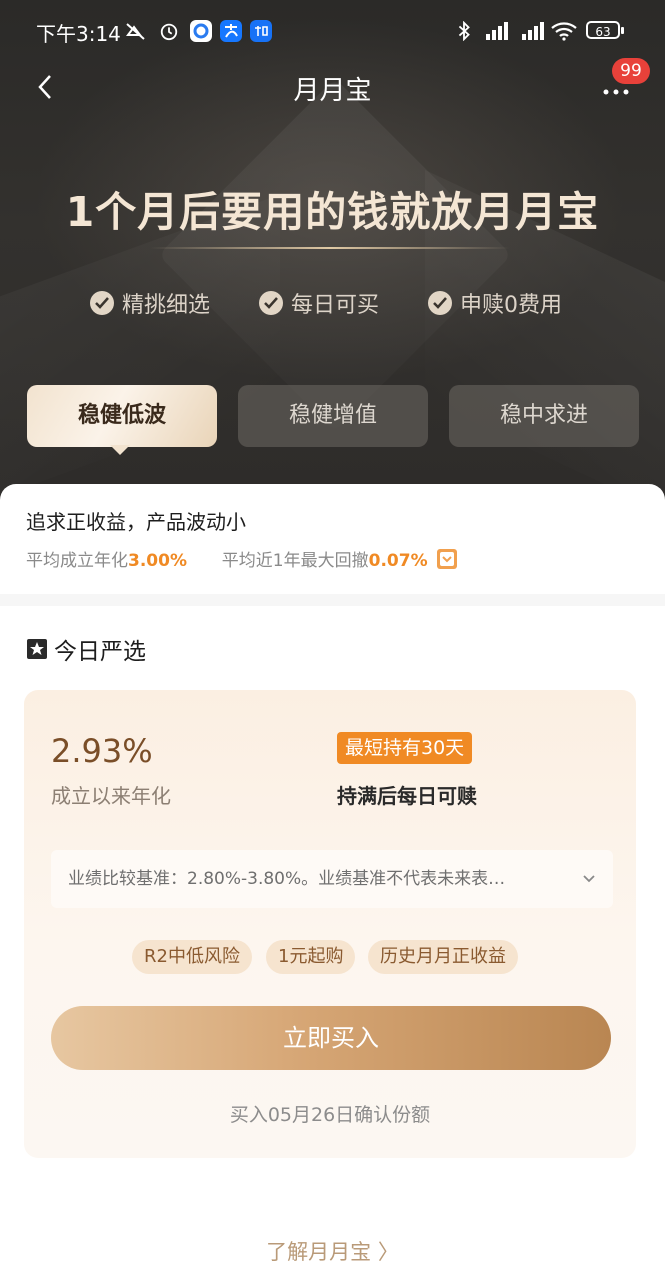 This screenshot has height=1280, width=665. I want to click on battery-icon: 63, so click(605, 30).